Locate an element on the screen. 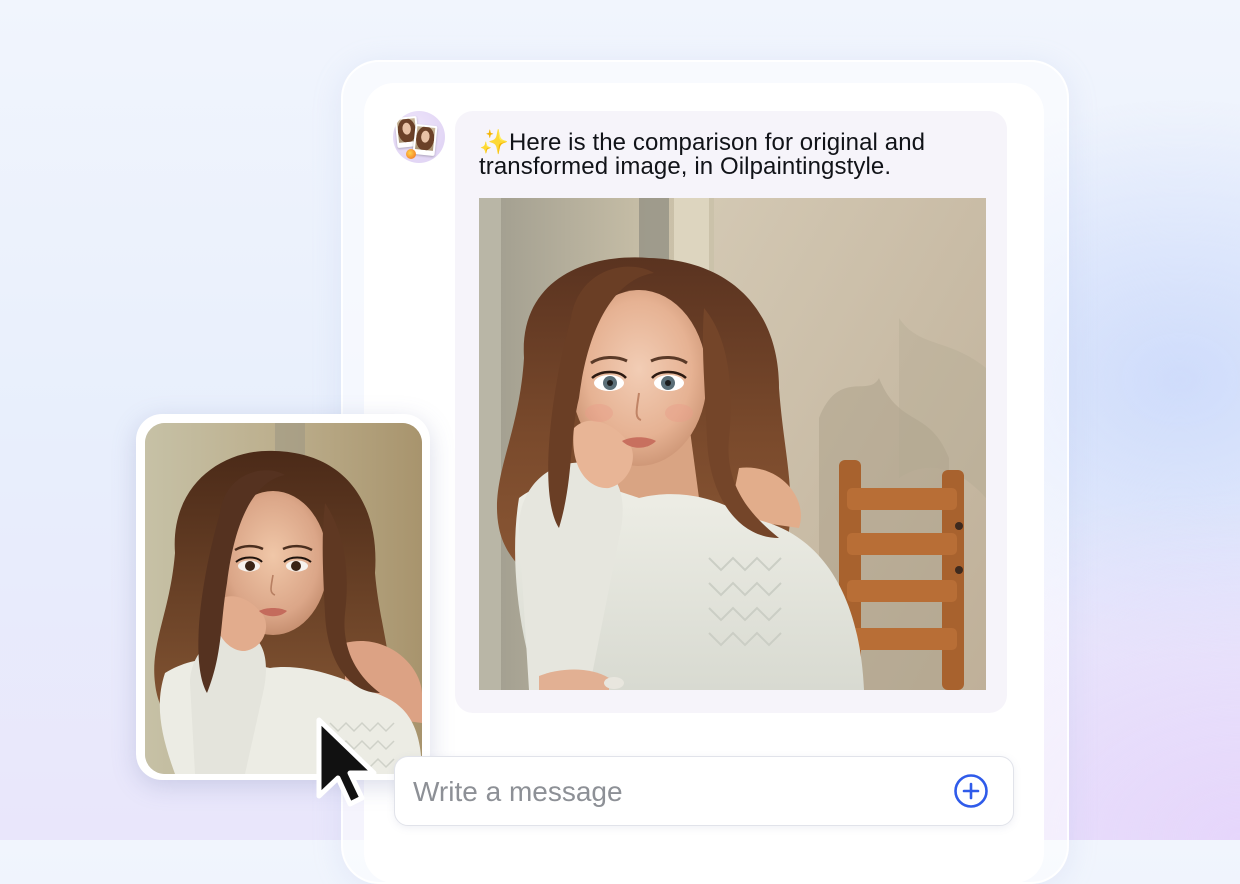 This screenshot has height=884, width=1240. message-composer is located at coordinates (704, 791).